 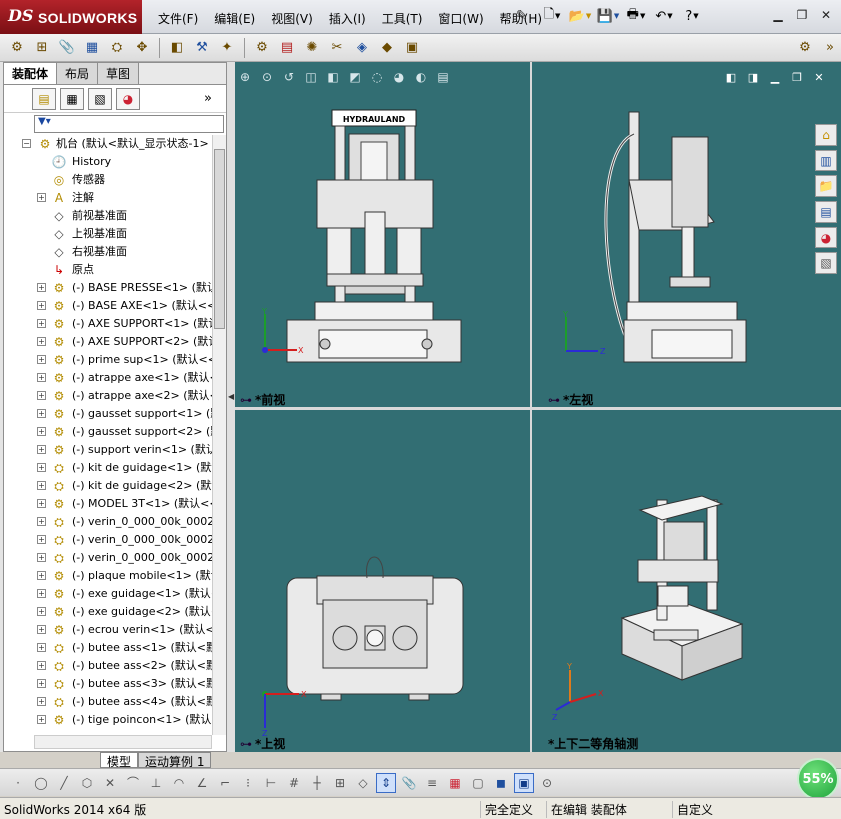 What do you see at coordinates (231, 396) in the screenshot?
I see `collapse-panel-icon: ◀` at bounding box center [231, 396].